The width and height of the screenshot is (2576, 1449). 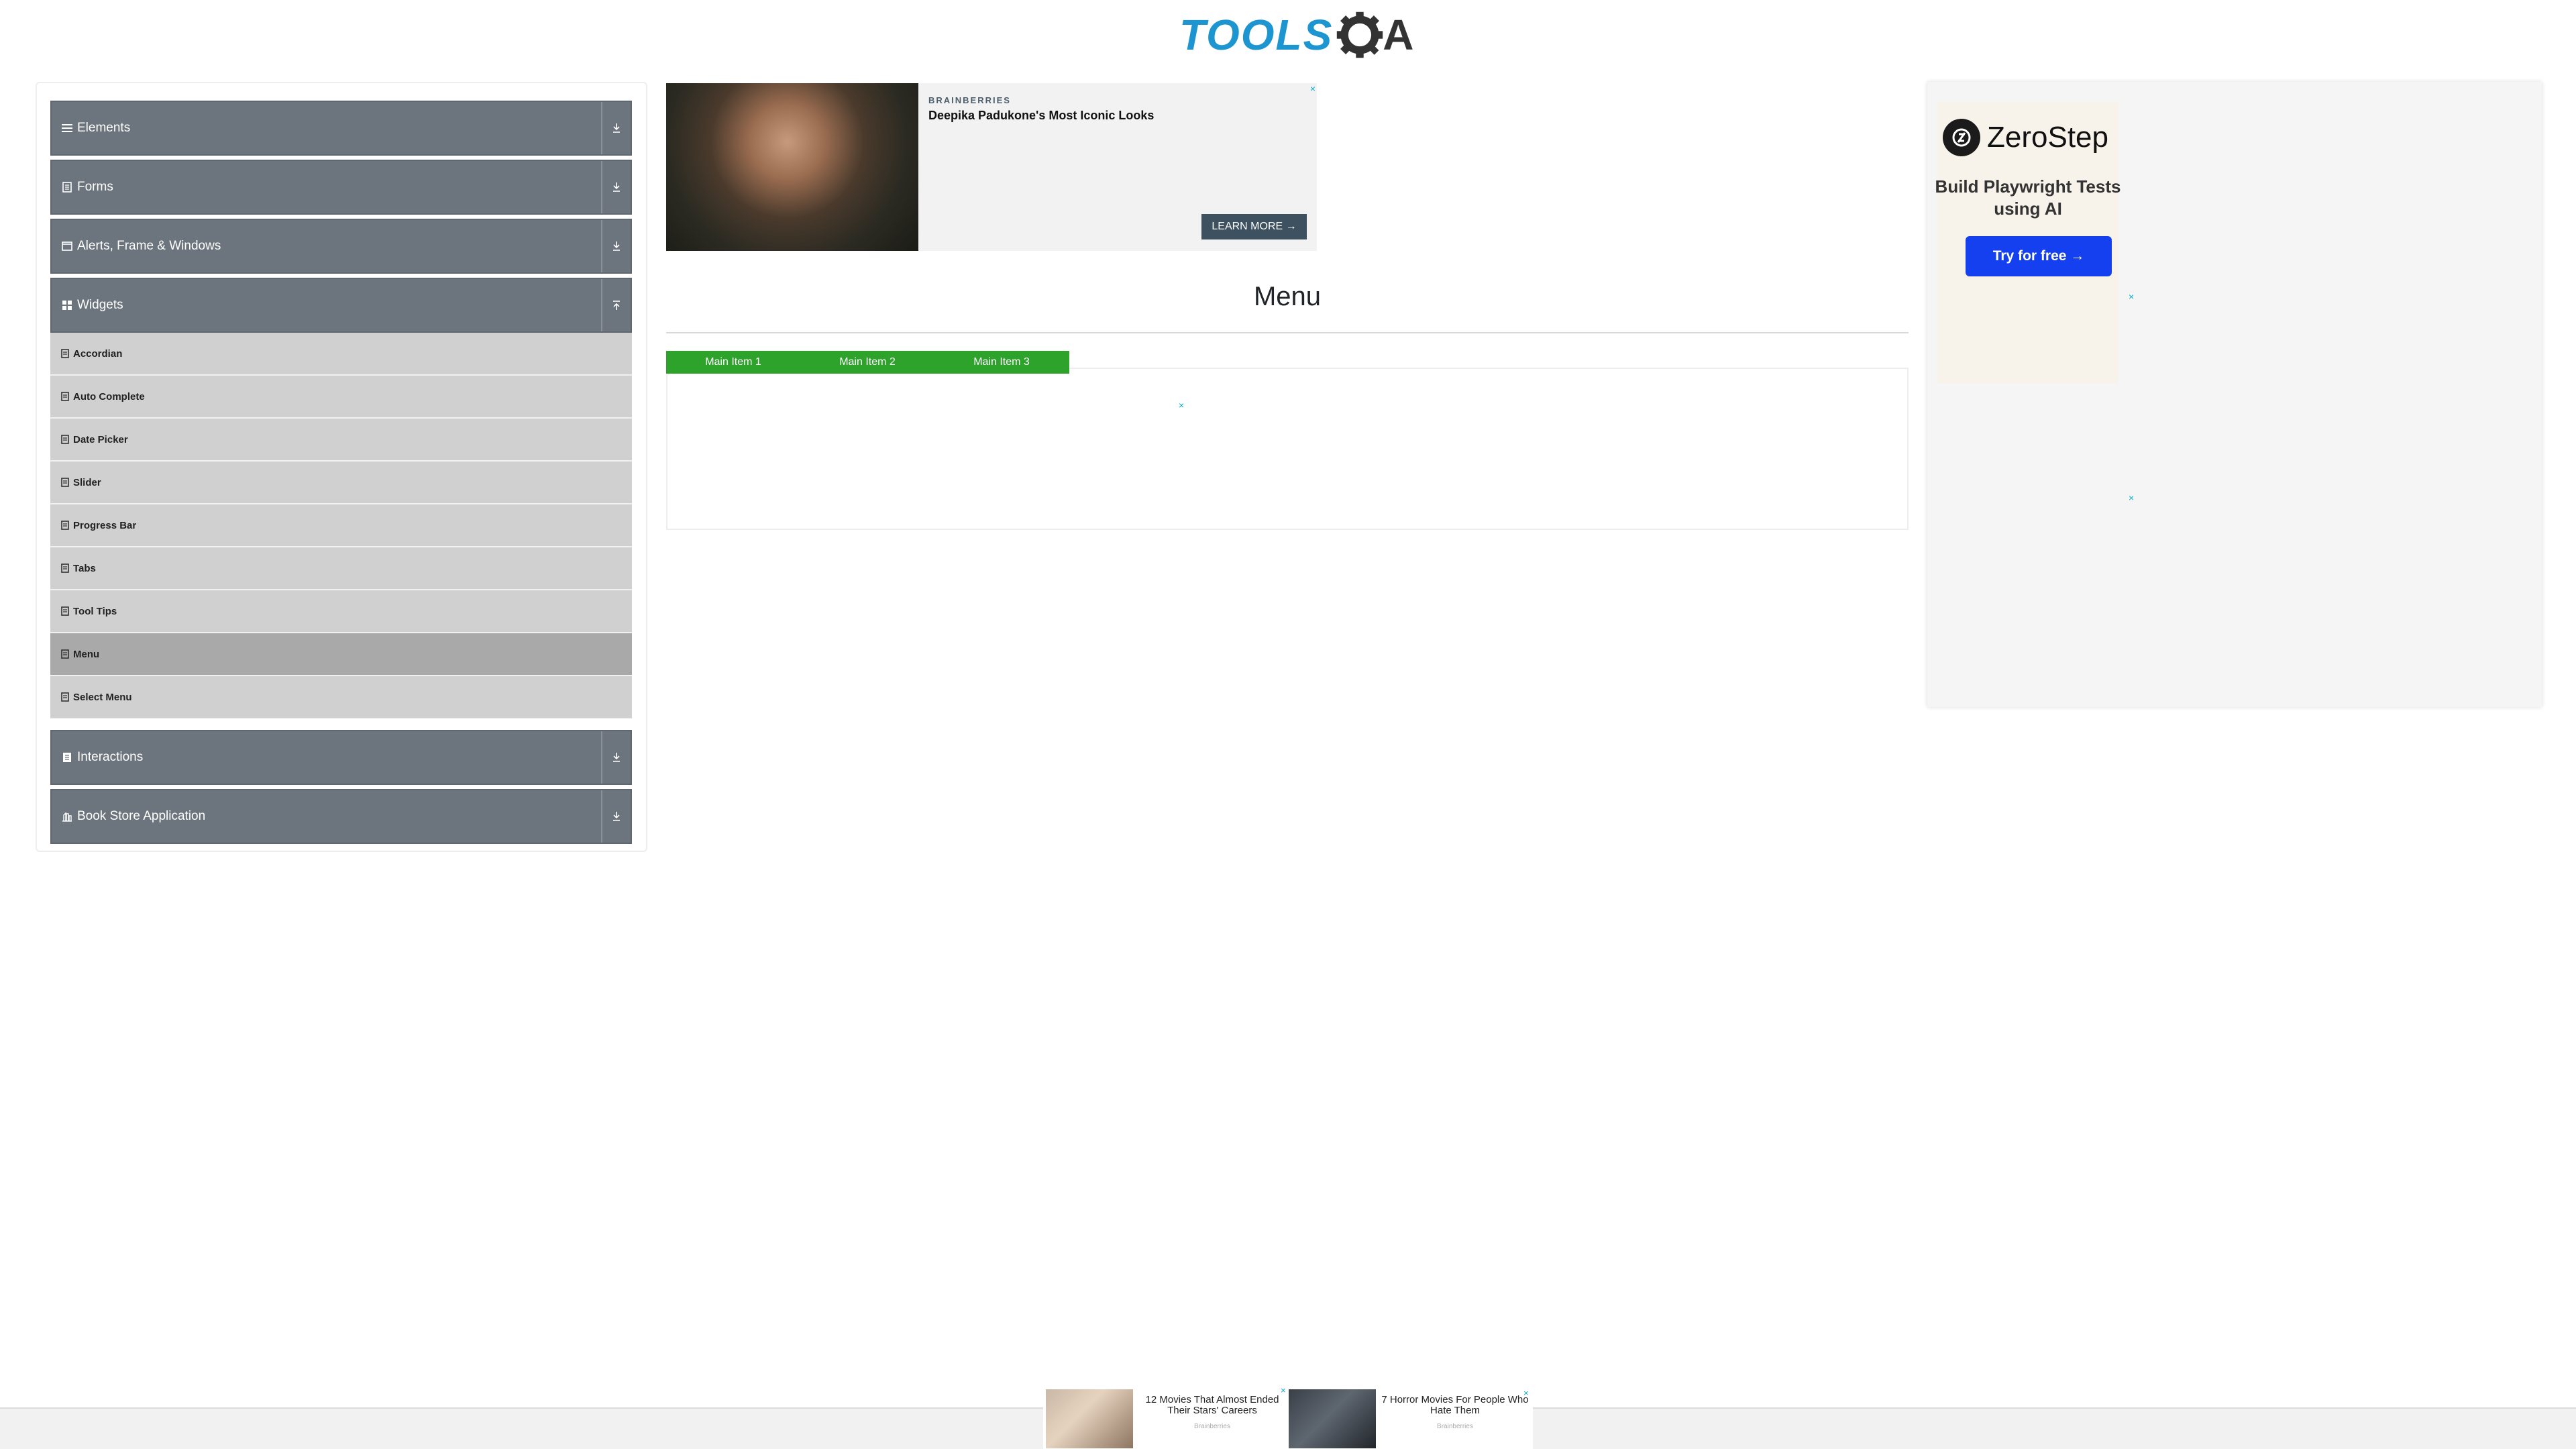 I want to click on menu-item-auto-complete: Auto Complete, so click(x=341, y=397).